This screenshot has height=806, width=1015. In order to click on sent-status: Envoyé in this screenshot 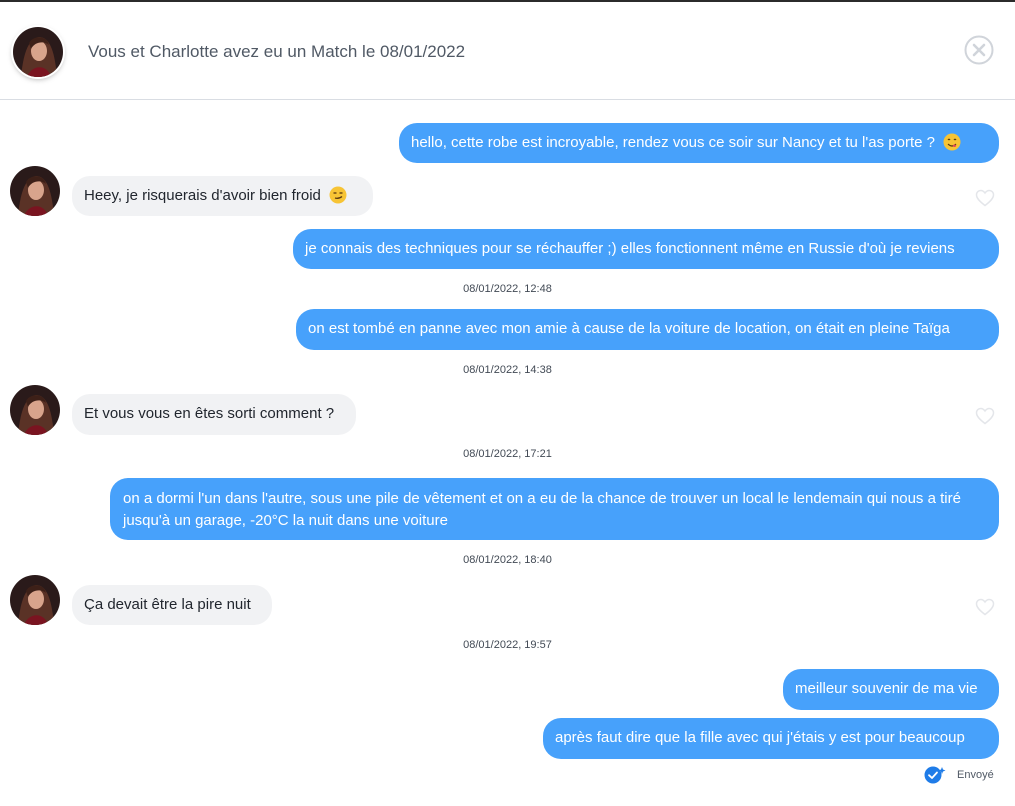, I will do `click(959, 775)`.